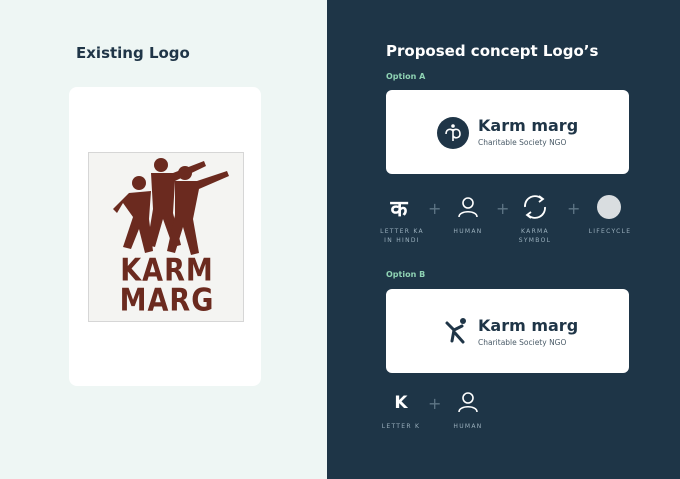 The height and width of the screenshot is (479, 680). What do you see at coordinates (406, 76) in the screenshot?
I see `option-a-label: Option A` at bounding box center [406, 76].